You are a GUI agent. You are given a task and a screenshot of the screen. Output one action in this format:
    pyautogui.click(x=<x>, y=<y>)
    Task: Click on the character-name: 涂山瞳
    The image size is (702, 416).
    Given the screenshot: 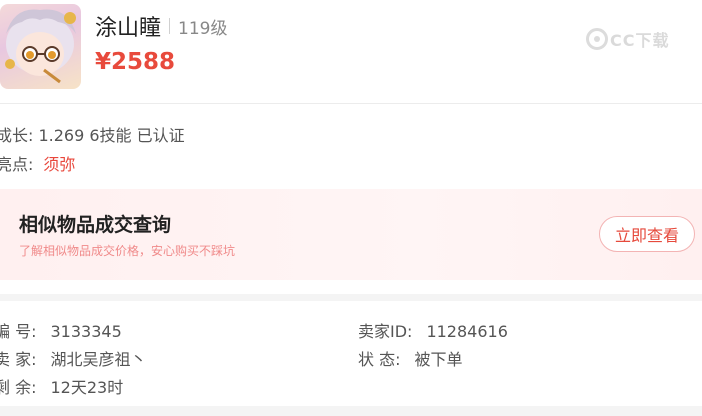 What is the action you would take?
    pyautogui.click(x=128, y=28)
    